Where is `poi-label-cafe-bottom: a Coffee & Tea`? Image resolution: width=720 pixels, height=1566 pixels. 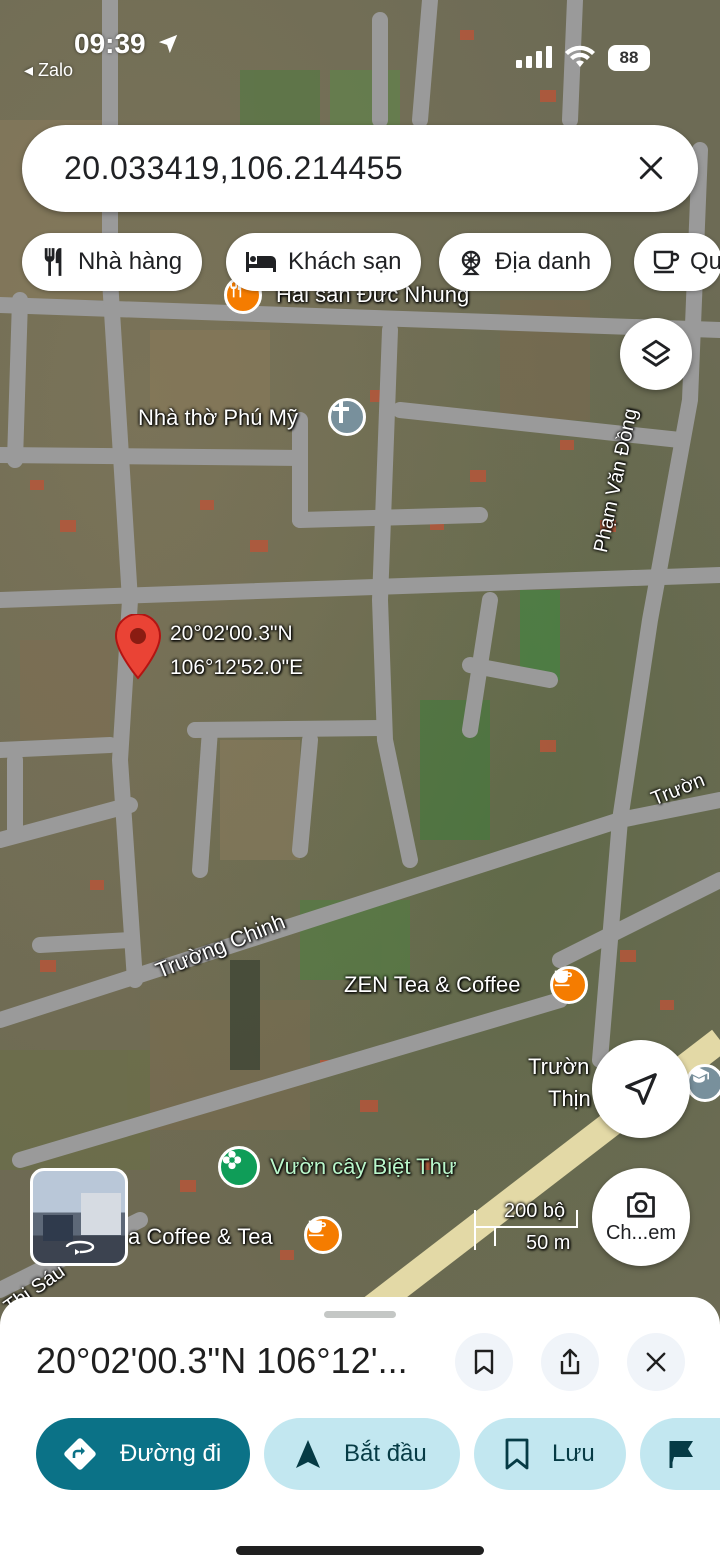 poi-label-cafe-bottom: a Coffee & Tea is located at coordinates (200, 1237).